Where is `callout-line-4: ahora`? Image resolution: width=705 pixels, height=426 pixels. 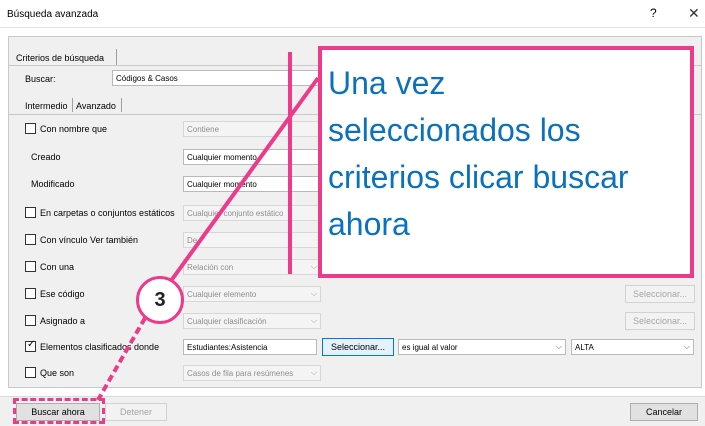
callout-line-4: ahora is located at coordinates (369, 224).